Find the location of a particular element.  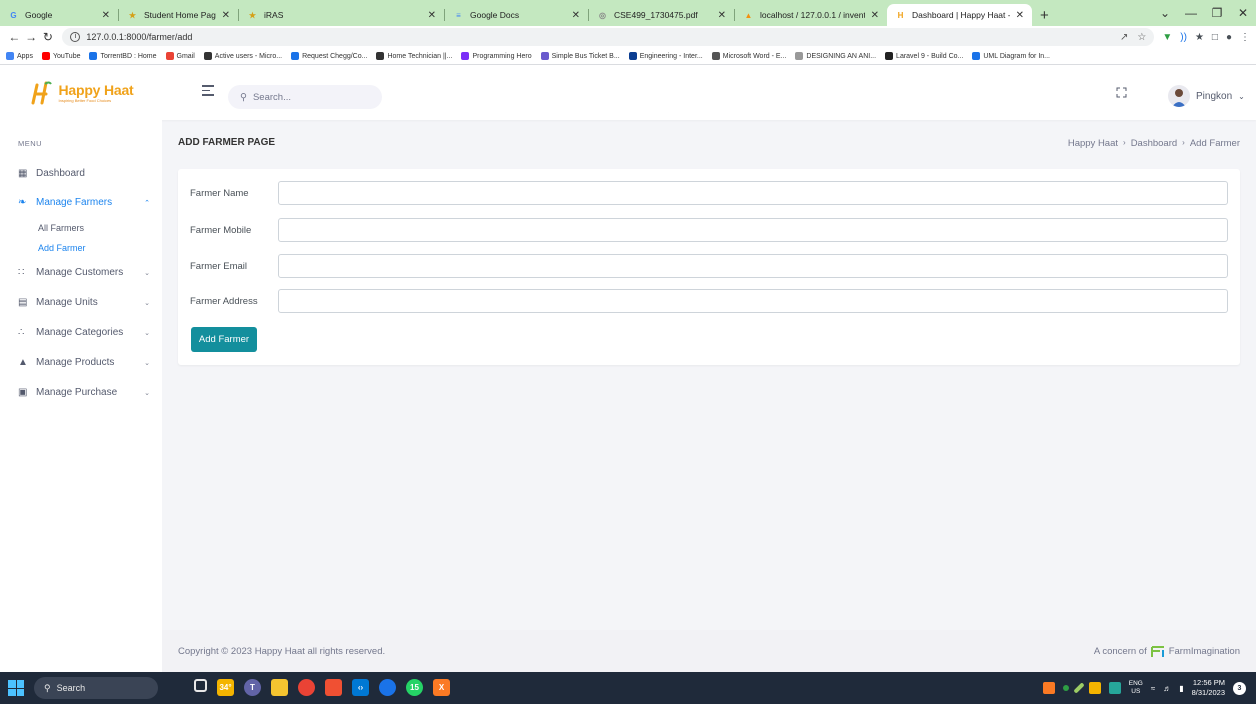

file-explorer-icon is located at coordinates (279, 687).